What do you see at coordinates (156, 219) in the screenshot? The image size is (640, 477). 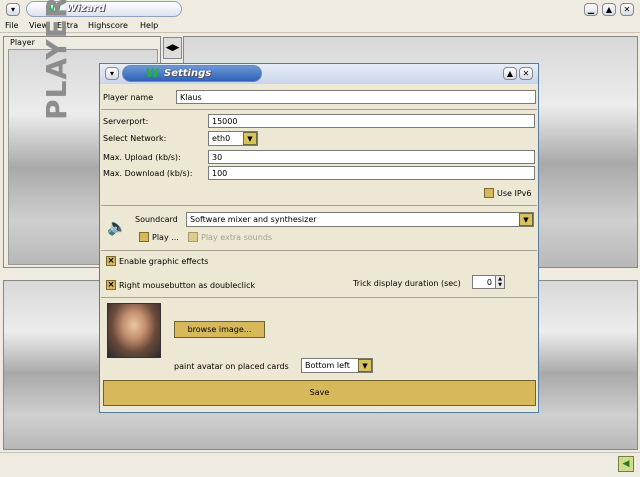 I see `soundcard-label: Soundcard` at bounding box center [156, 219].